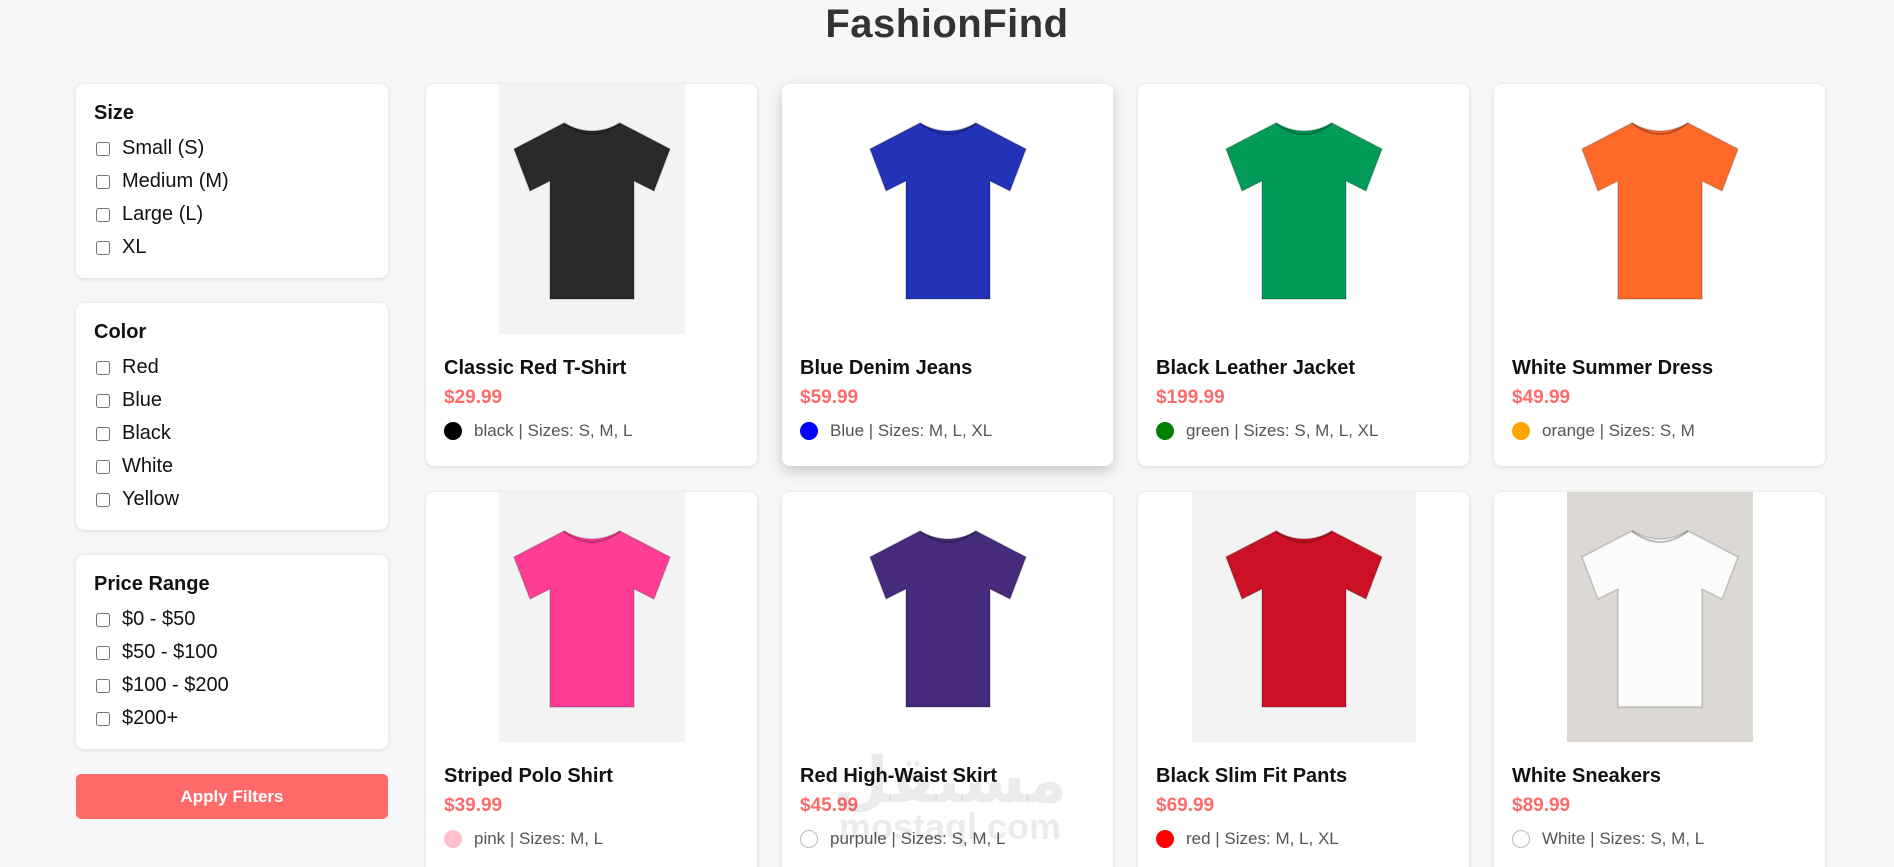  Describe the element at coordinates (1303, 776) in the screenshot. I see `product-name: Black Slim Fit Pants` at that location.